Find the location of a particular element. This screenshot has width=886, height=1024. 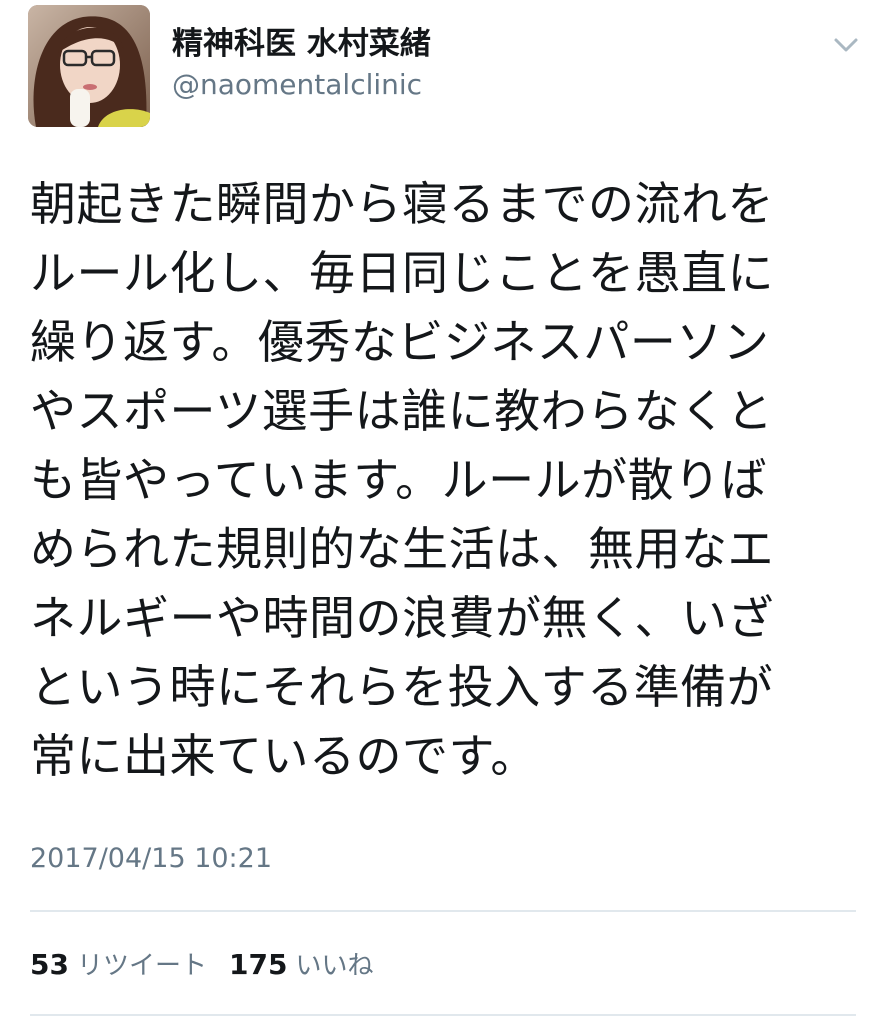

like-stat: 175 いいね is located at coordinates (301, 963).